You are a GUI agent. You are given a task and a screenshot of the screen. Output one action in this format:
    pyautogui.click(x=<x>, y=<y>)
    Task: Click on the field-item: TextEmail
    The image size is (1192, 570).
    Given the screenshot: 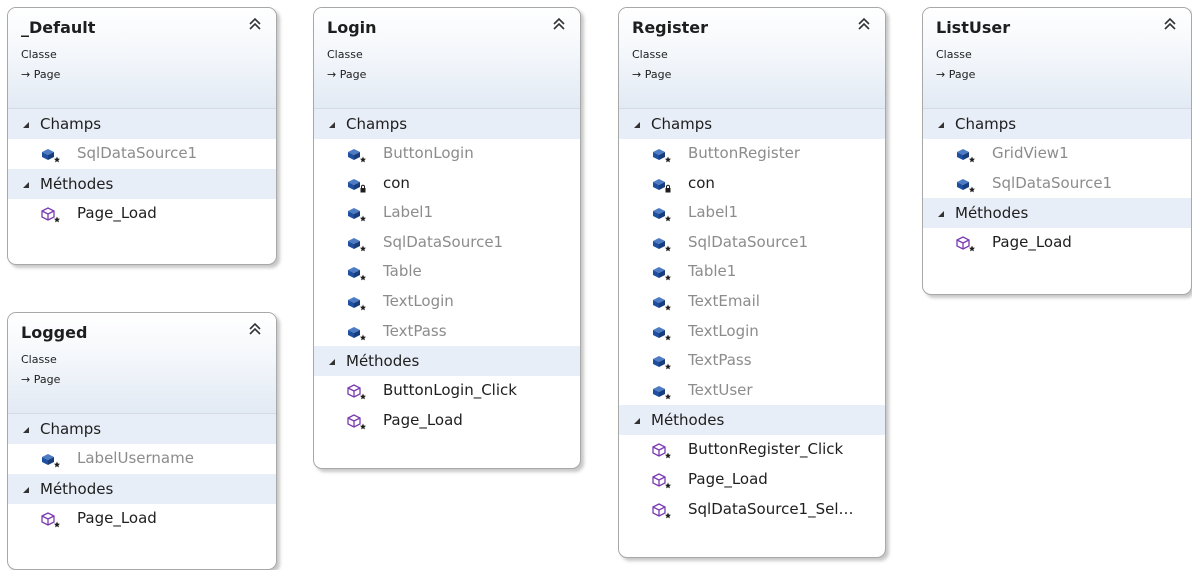 What is the action you would take?
    pyautogui.click(x=752, y=302)
    